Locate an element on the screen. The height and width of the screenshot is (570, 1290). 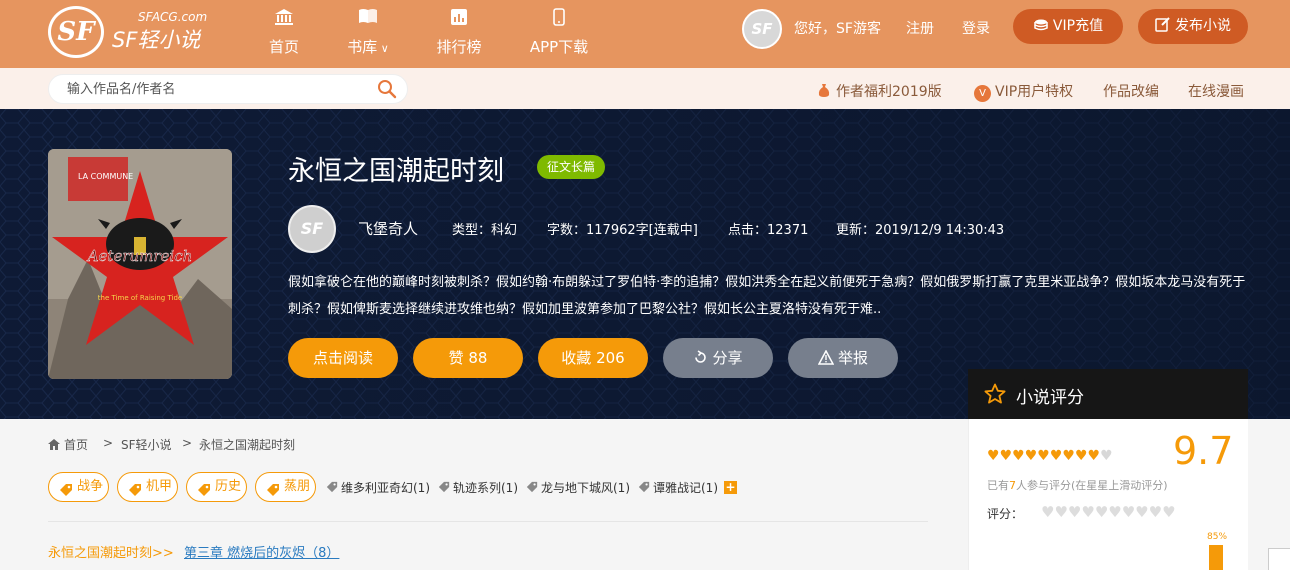
rate-label: 评分： is located at coordinates (1005, 514).